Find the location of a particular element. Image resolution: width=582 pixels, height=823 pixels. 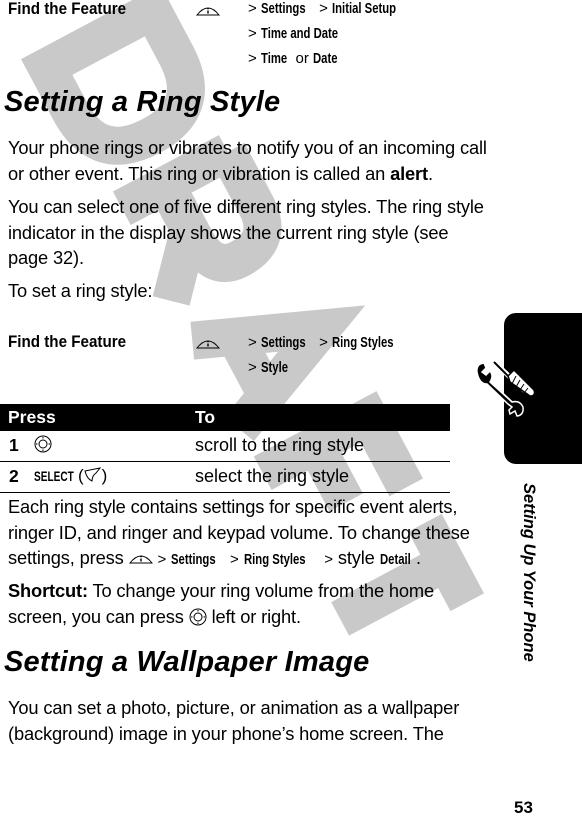

menu-item-time-and-date: Time and Date is located at coordinates (299, 34).